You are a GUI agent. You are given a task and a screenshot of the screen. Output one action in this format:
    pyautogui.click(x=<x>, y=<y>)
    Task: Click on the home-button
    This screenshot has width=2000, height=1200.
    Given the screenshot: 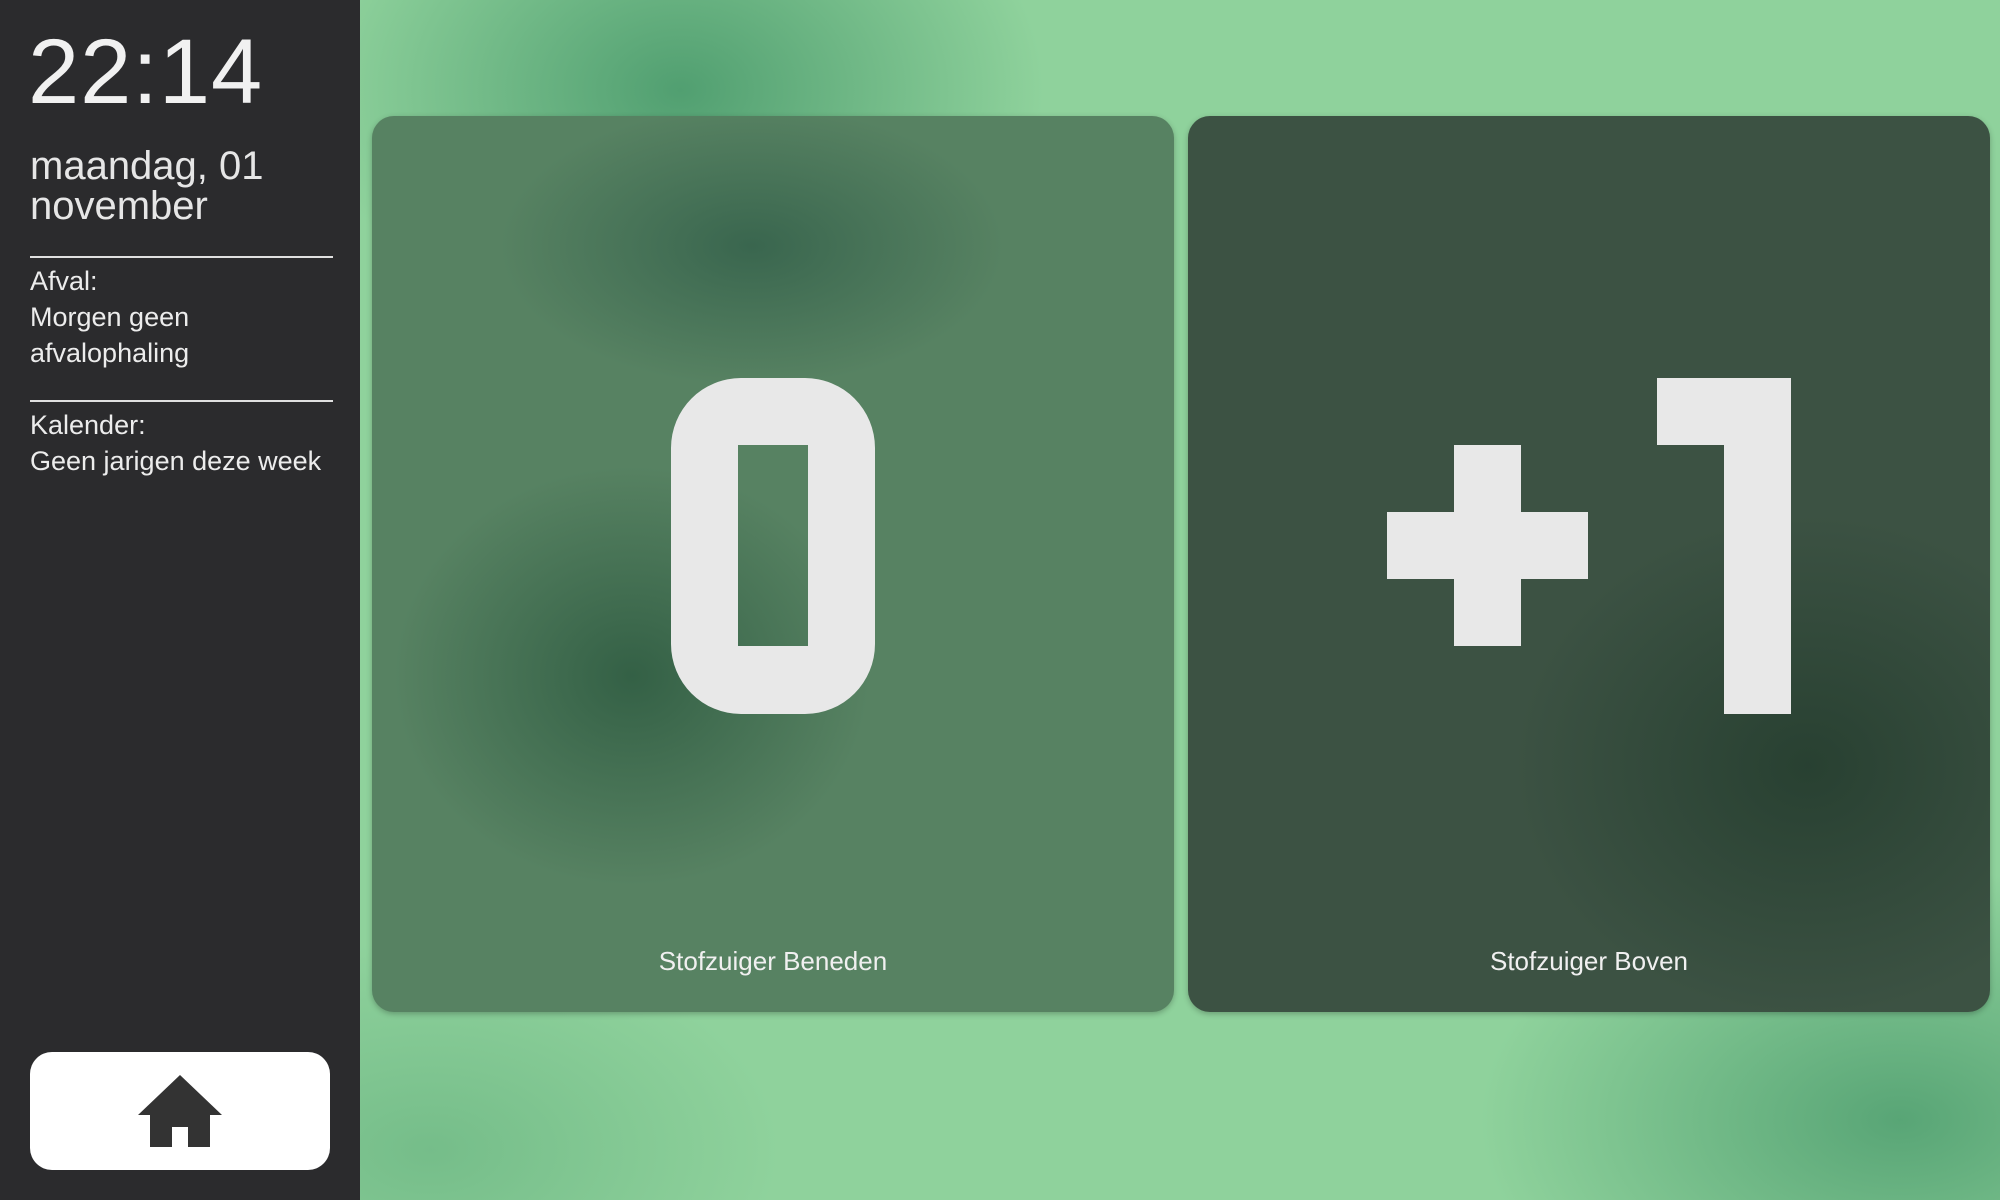 What is the action you would take?
    pyautogui.click(x=180, y=1111)
    